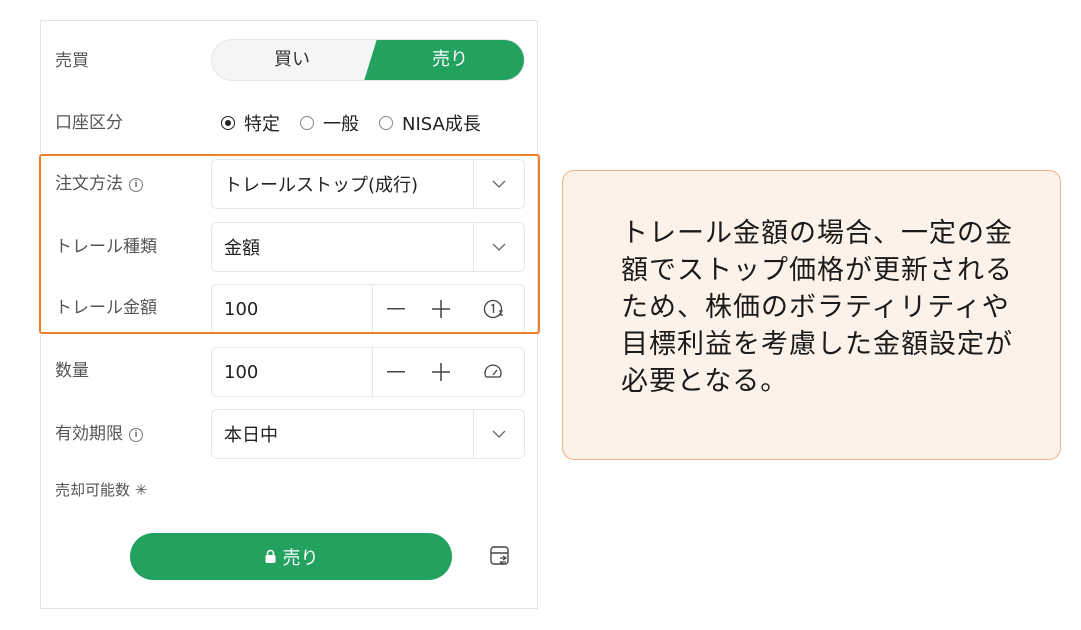  I want to click on validity-dropdown, so click(498, 434).